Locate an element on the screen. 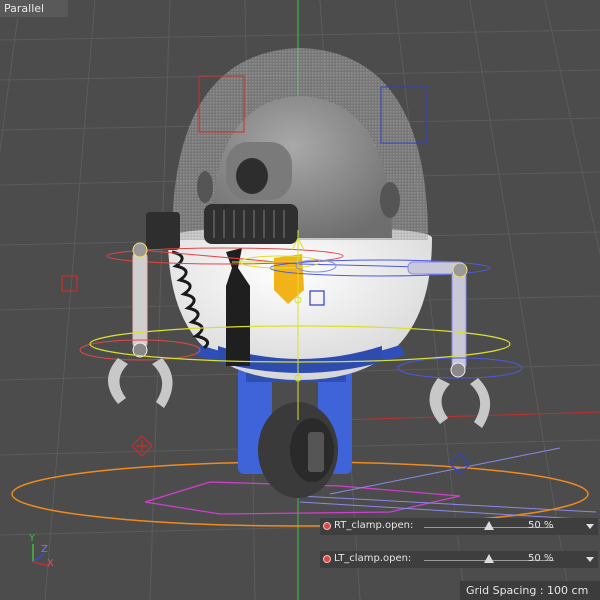 This screenshot has width=600, height=600. ear-right is located at coordinates (205, 187).